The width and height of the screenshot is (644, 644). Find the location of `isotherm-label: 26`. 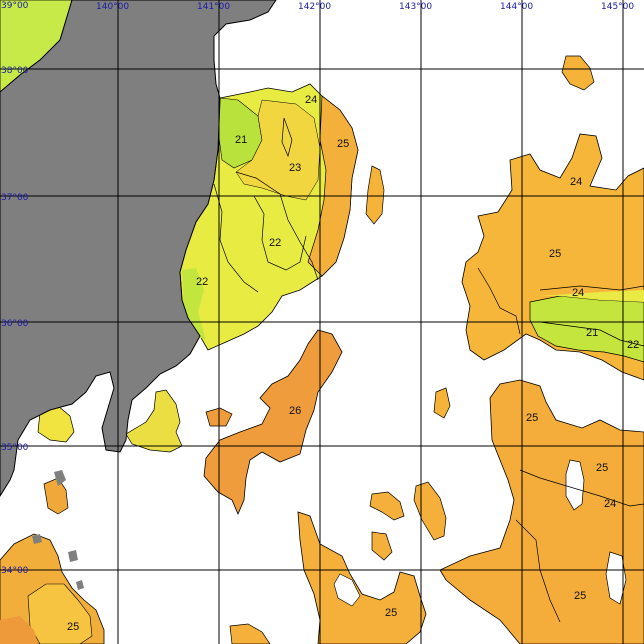

isotherm-label: 26 is located at coordinates (295, 411).